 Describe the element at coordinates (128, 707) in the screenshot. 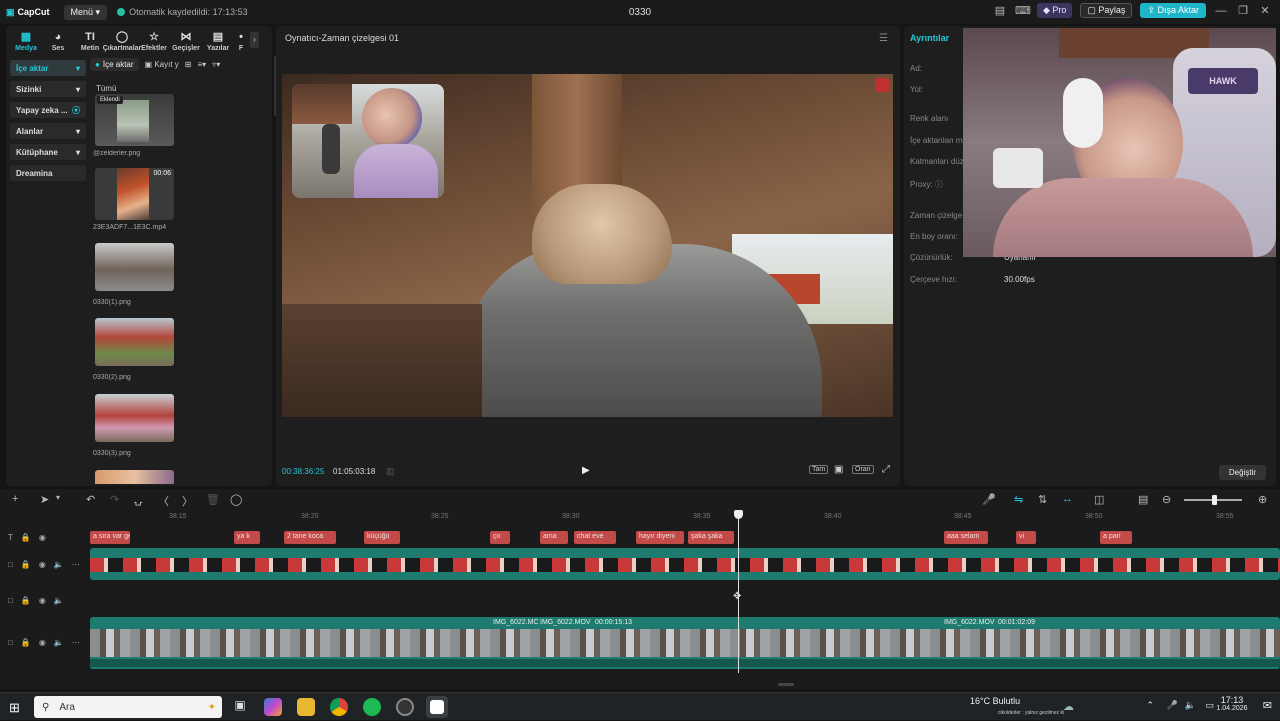

I see `taskbar-search: ⚲ Ara ✦` at that location.